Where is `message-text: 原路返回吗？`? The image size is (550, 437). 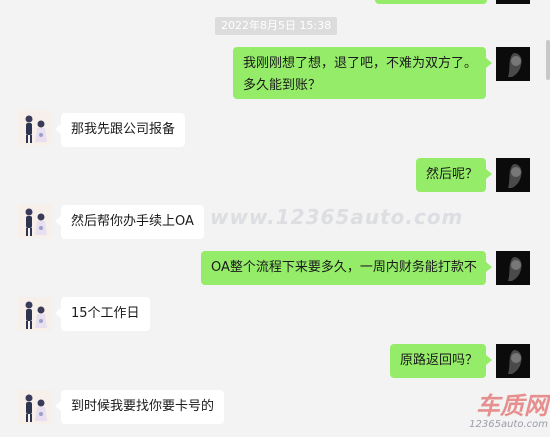 message-text: 原路返回吗？ is located at coordinates (439, 360).